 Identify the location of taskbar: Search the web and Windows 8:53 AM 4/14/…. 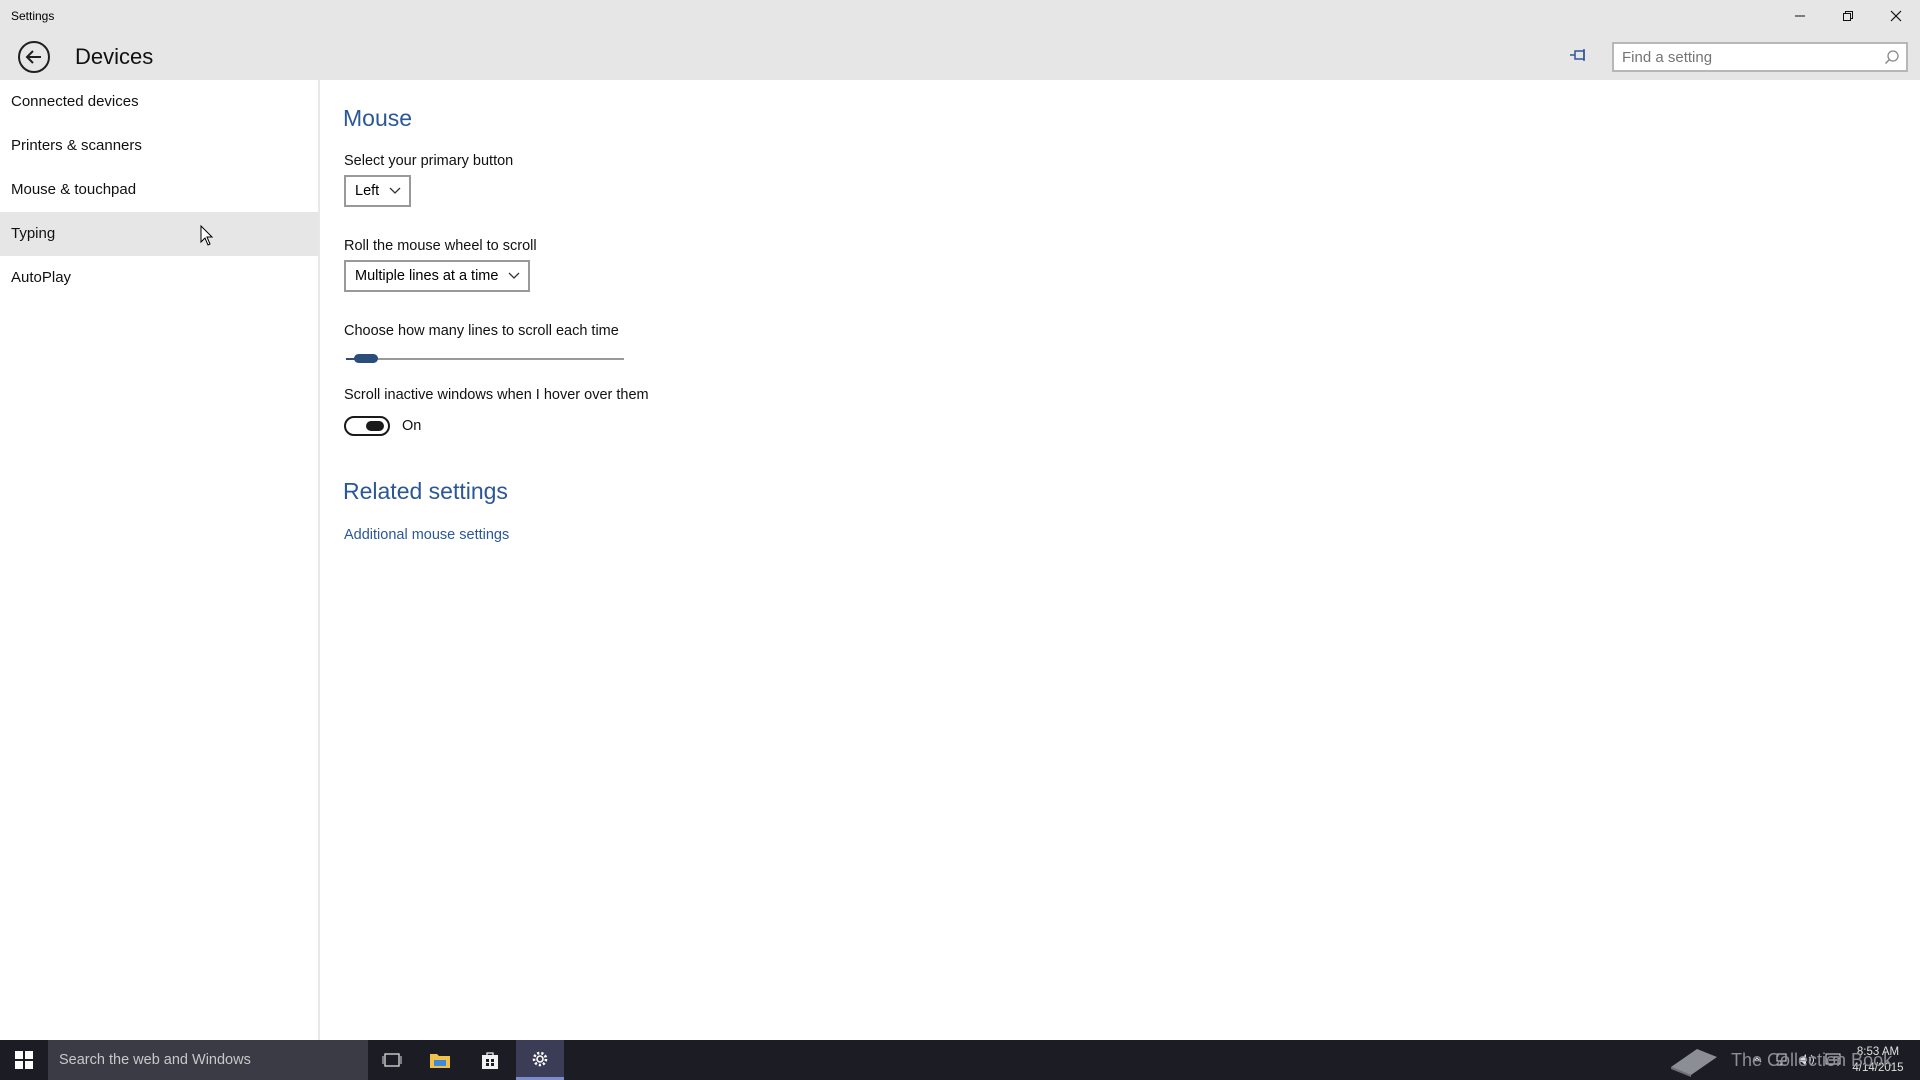
(960, 1060).